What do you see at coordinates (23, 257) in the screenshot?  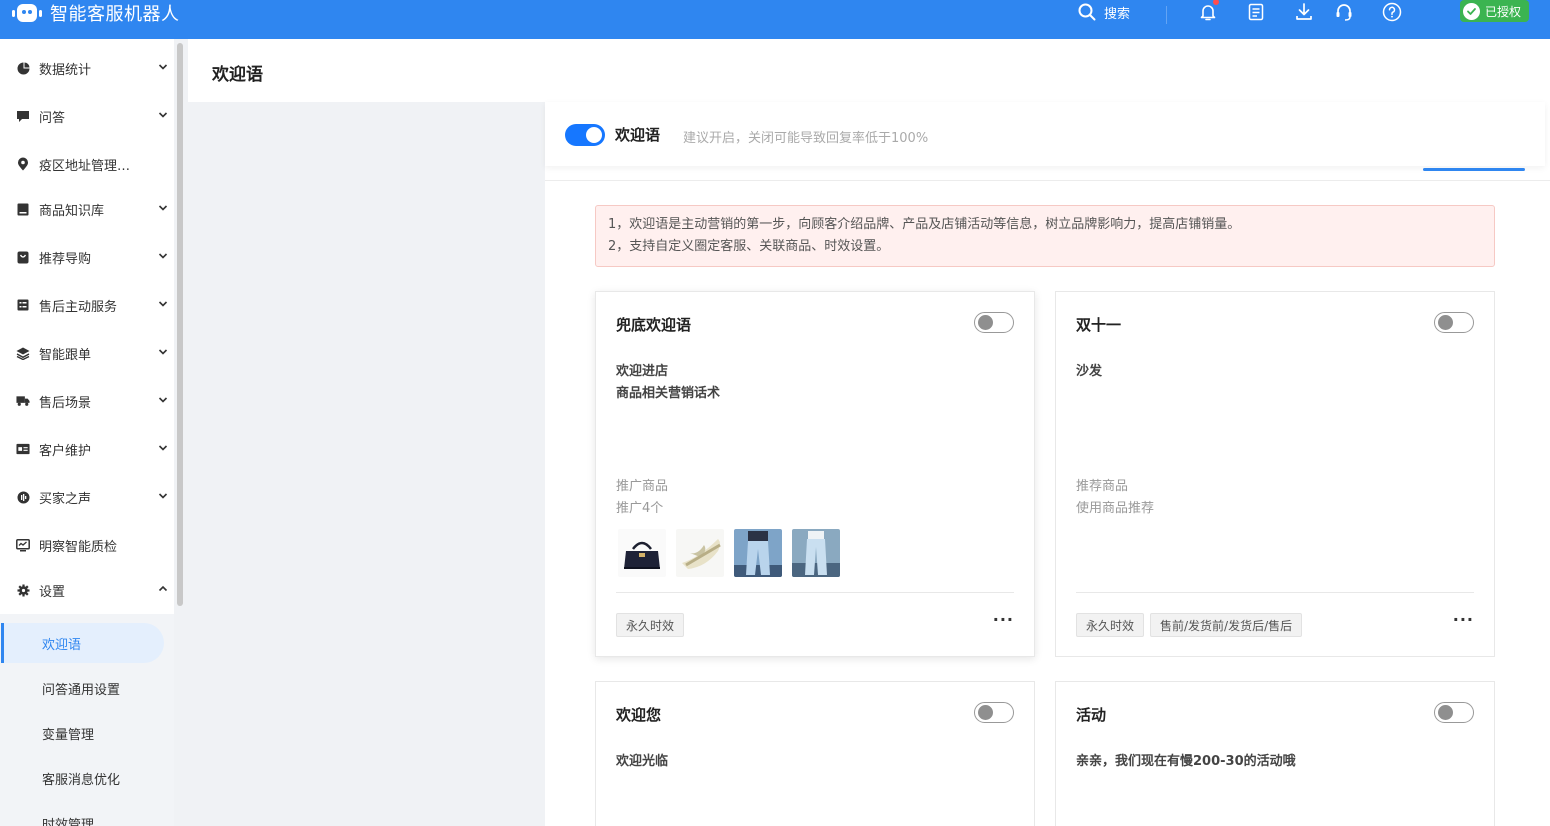 I see `bag-icon` at bounding box center [23, 257].